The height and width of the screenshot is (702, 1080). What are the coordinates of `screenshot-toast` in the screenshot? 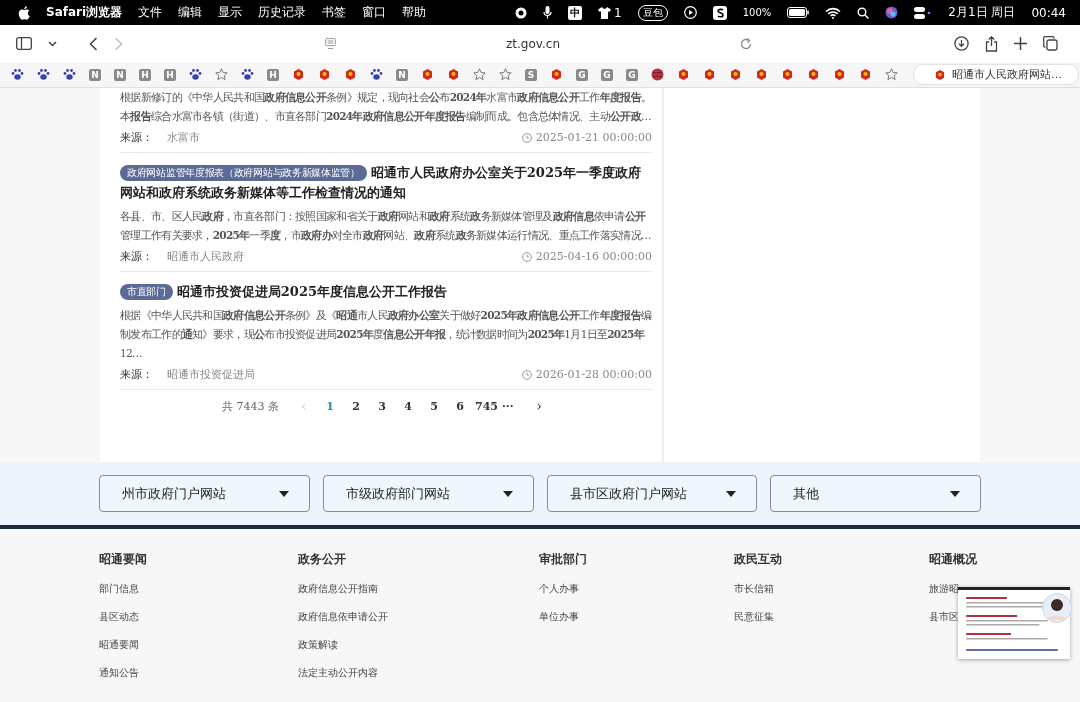 It's located at (1014, 623).